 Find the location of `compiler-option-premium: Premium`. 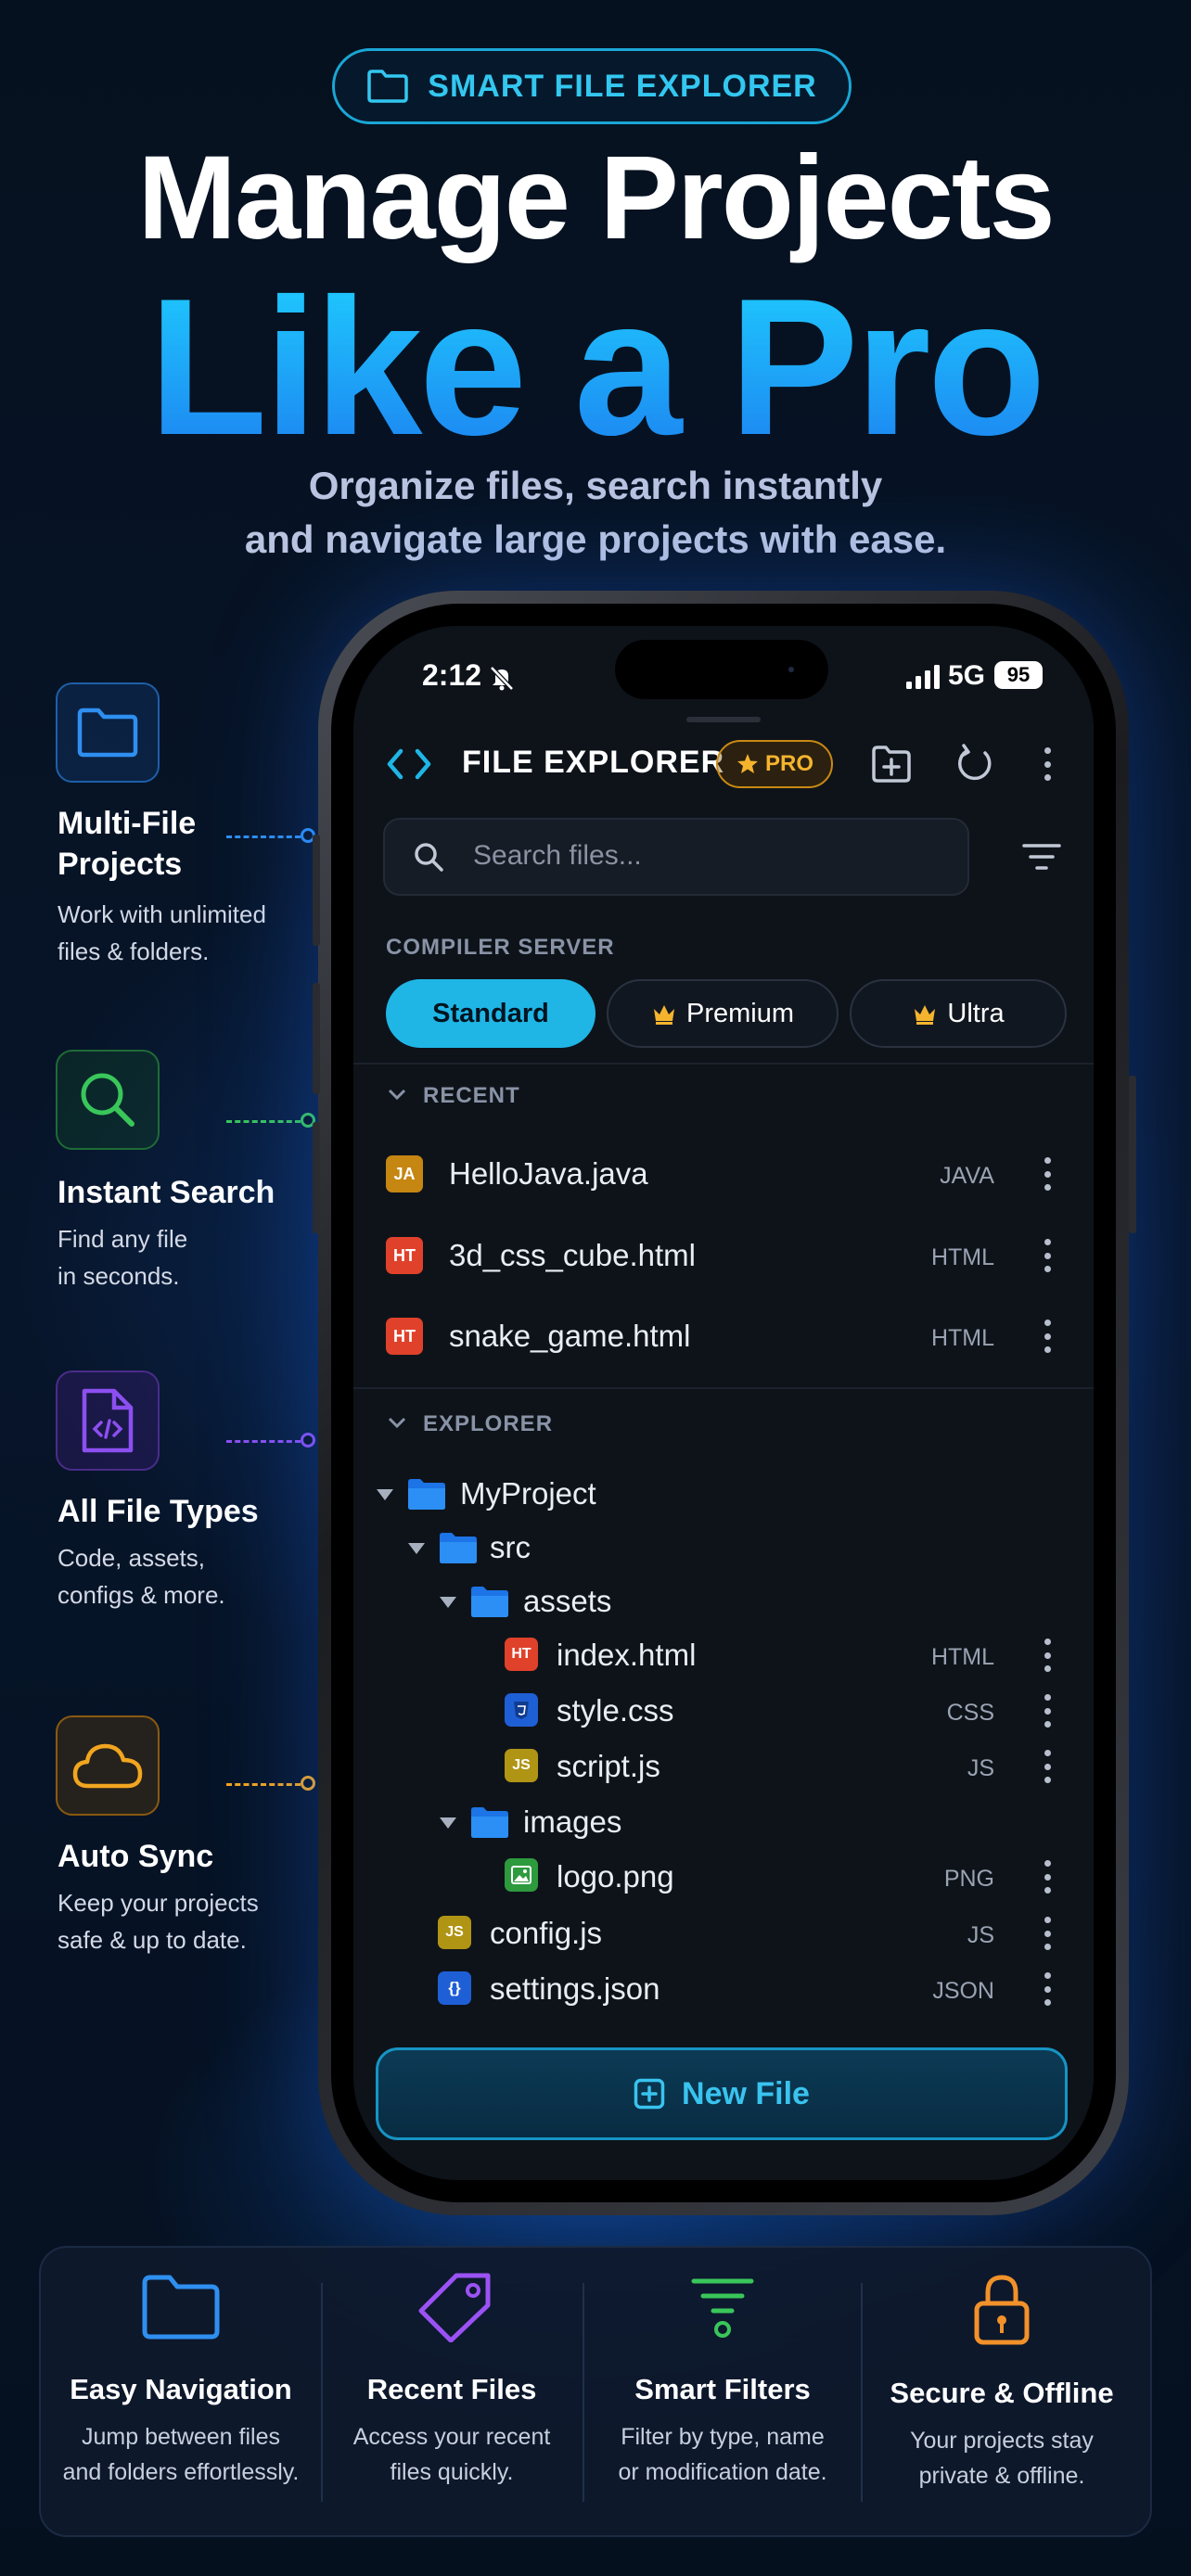

compiler-option-premium: Premium is located at coordinates (723, 1013).